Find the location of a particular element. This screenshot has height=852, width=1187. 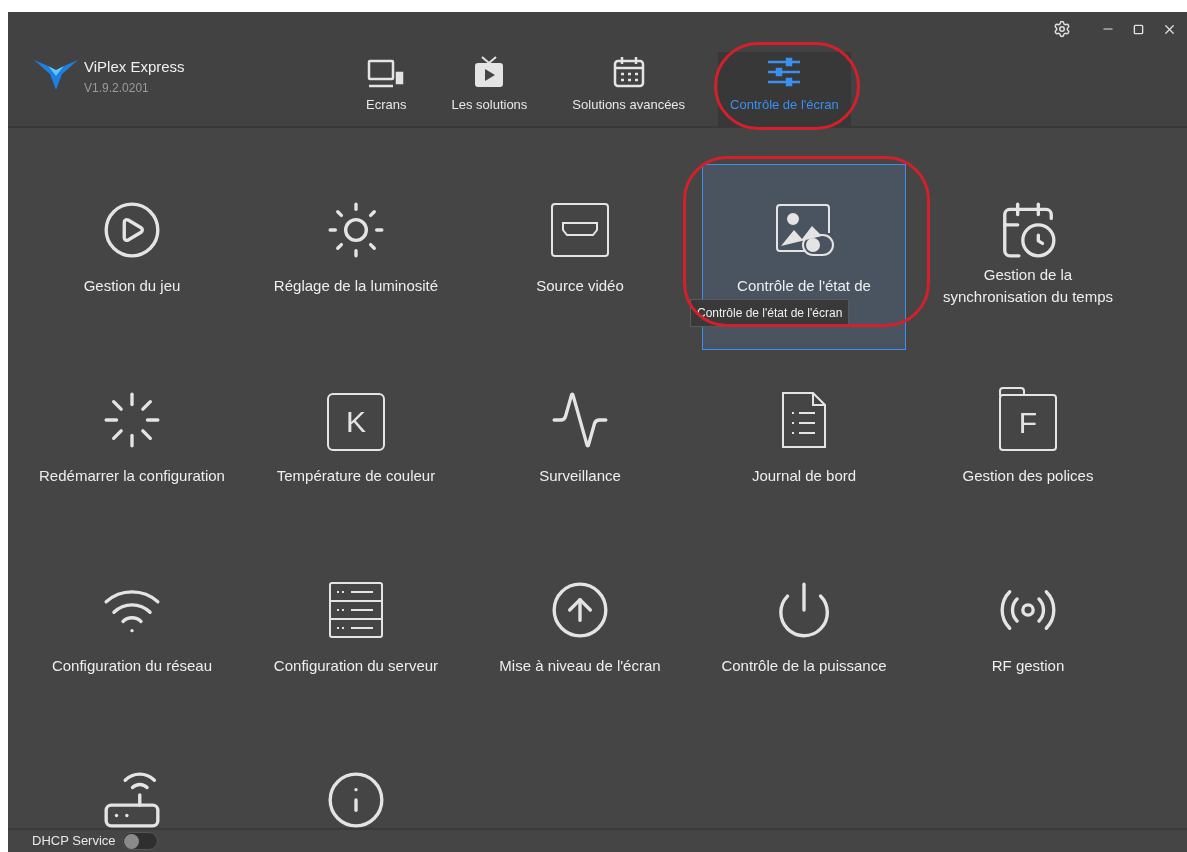

tile-label: Réglage de la luminosité is located at coordinates (356, 286).